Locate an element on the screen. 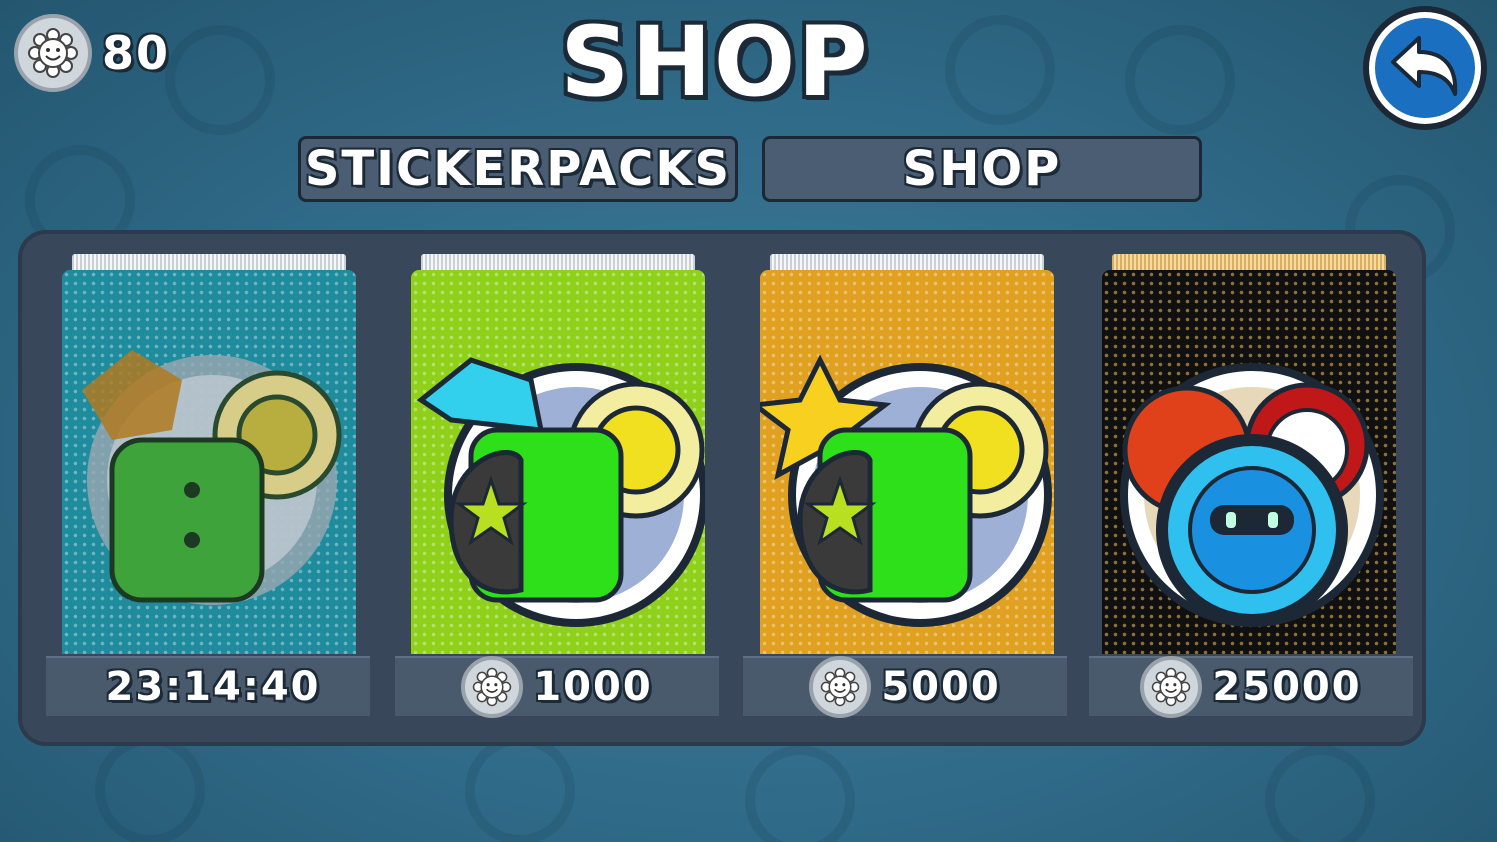 The image size is (1497, 842). pack-1-timer: 23:14:40 is located at coordinates (208, 686).